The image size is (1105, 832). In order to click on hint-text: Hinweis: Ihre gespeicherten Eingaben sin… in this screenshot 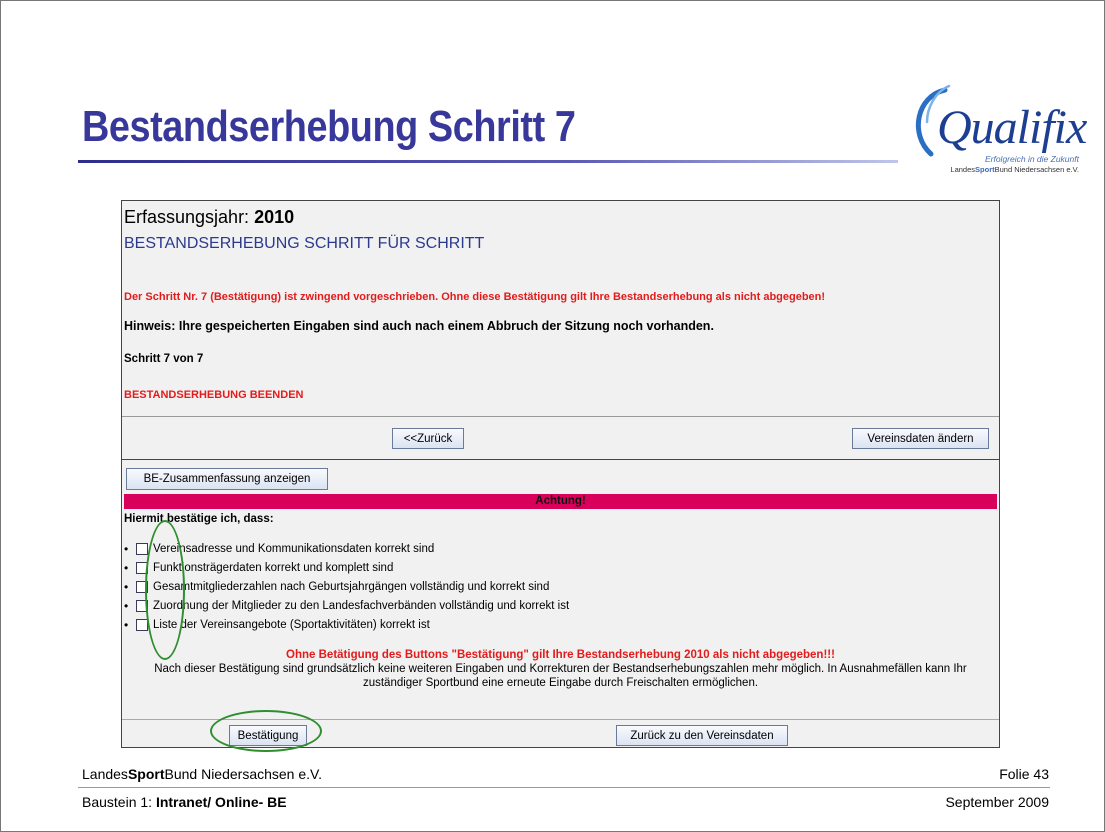, I will do `click(419, 326)`.